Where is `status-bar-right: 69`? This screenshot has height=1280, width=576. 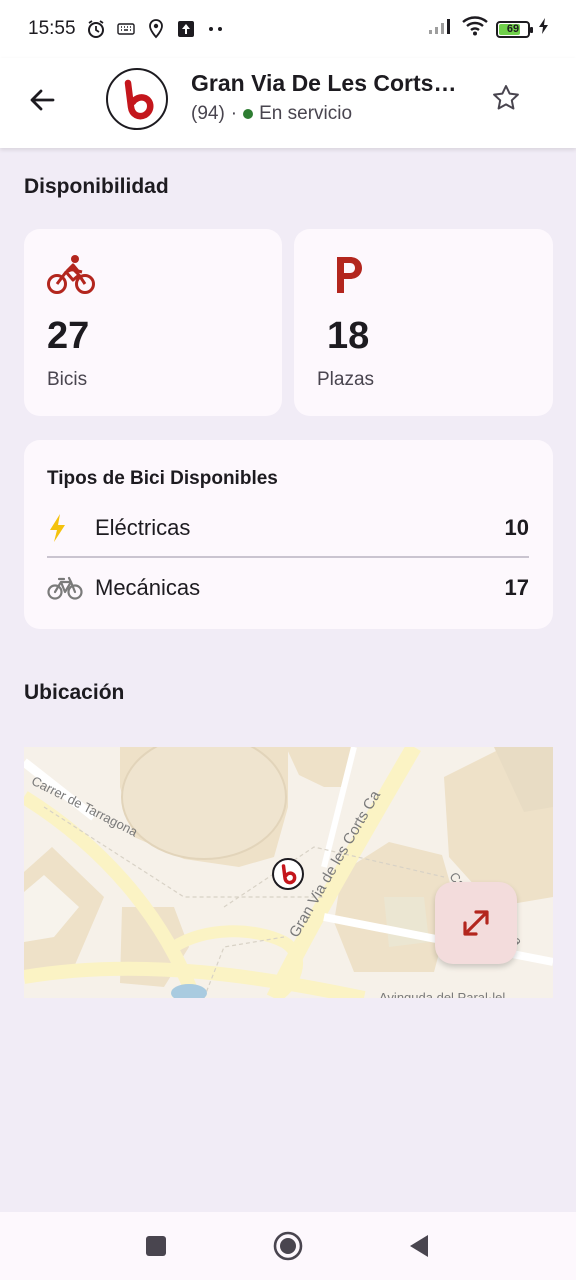 status-bar-right: 69 is located at coordinates (489, 29).